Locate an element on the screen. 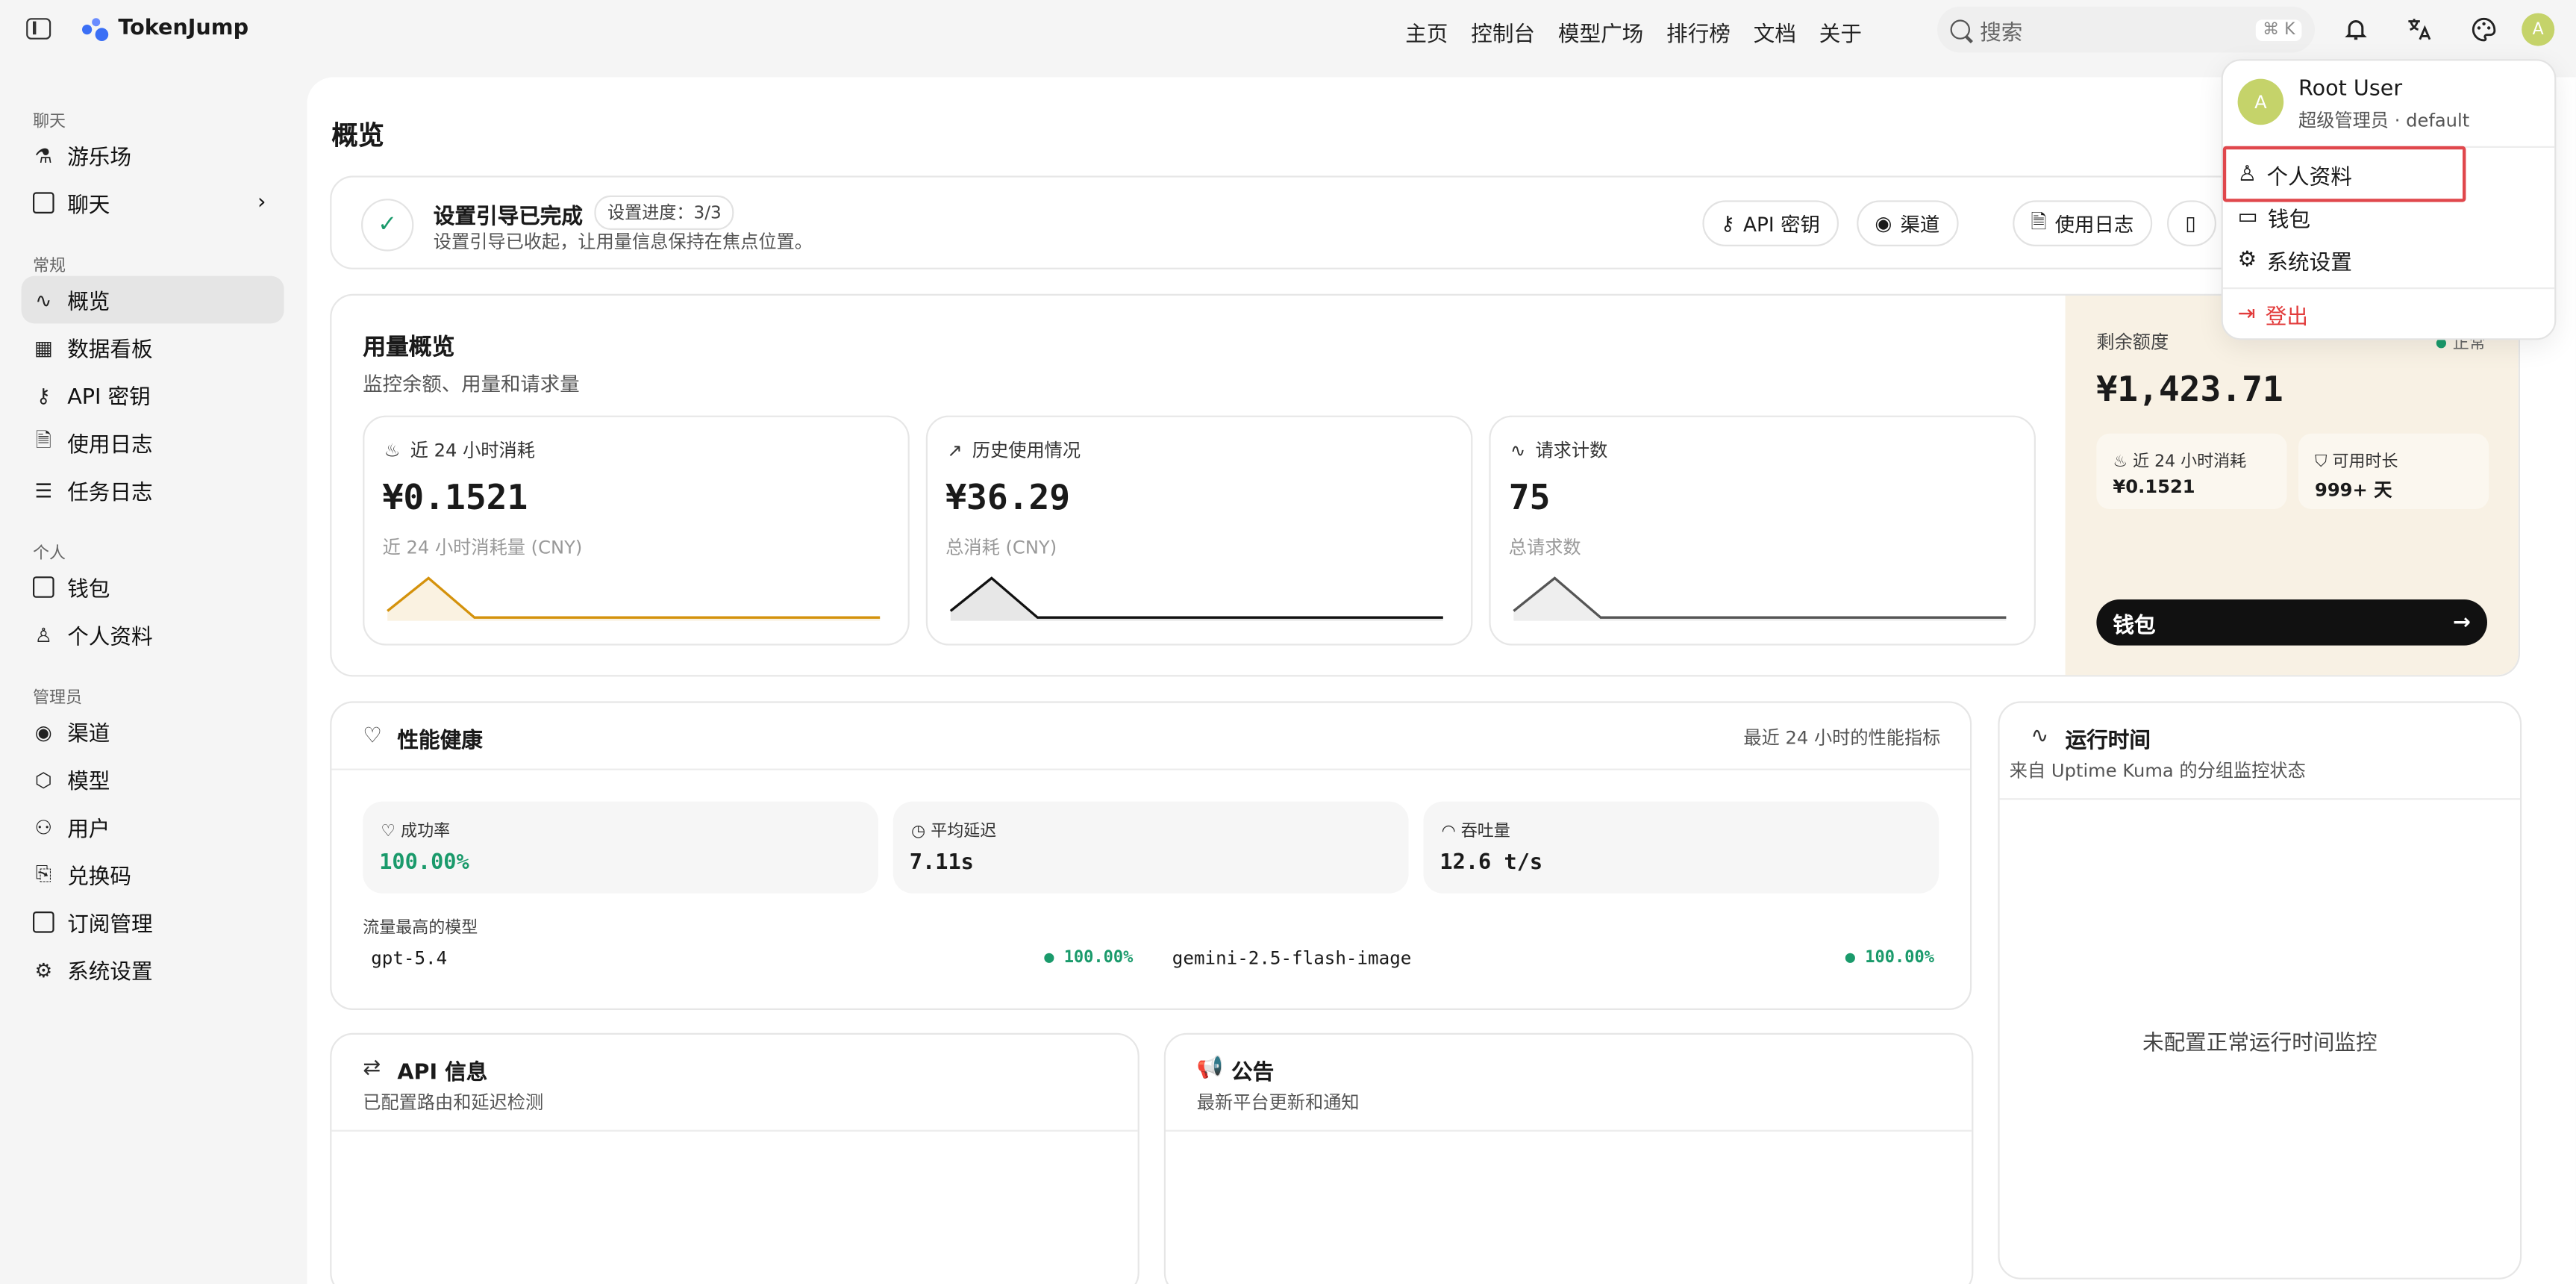  file-icon: 🗎 is located at coordinates (2039, 221).